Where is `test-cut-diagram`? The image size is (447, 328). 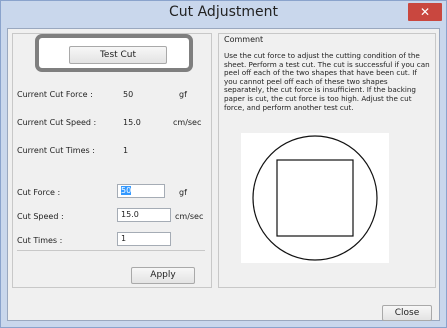 test-cut-diagram is located at coordinates (315, 198).